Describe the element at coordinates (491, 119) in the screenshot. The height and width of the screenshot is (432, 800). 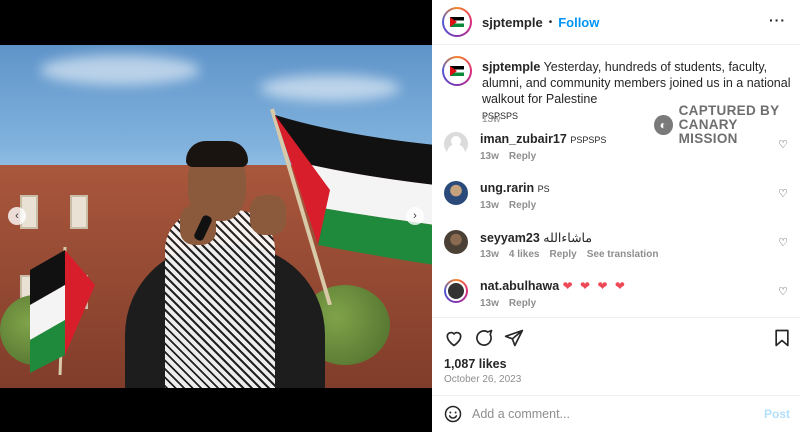
I see `caption-timestamp: 13w` at that location.